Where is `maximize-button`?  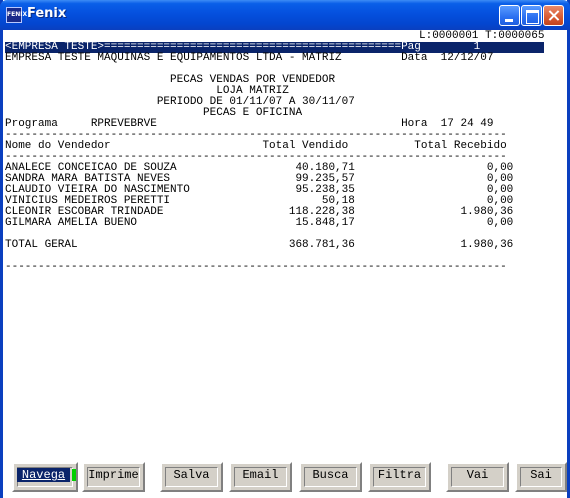
maximize-button is located at coordinates (531, 15).